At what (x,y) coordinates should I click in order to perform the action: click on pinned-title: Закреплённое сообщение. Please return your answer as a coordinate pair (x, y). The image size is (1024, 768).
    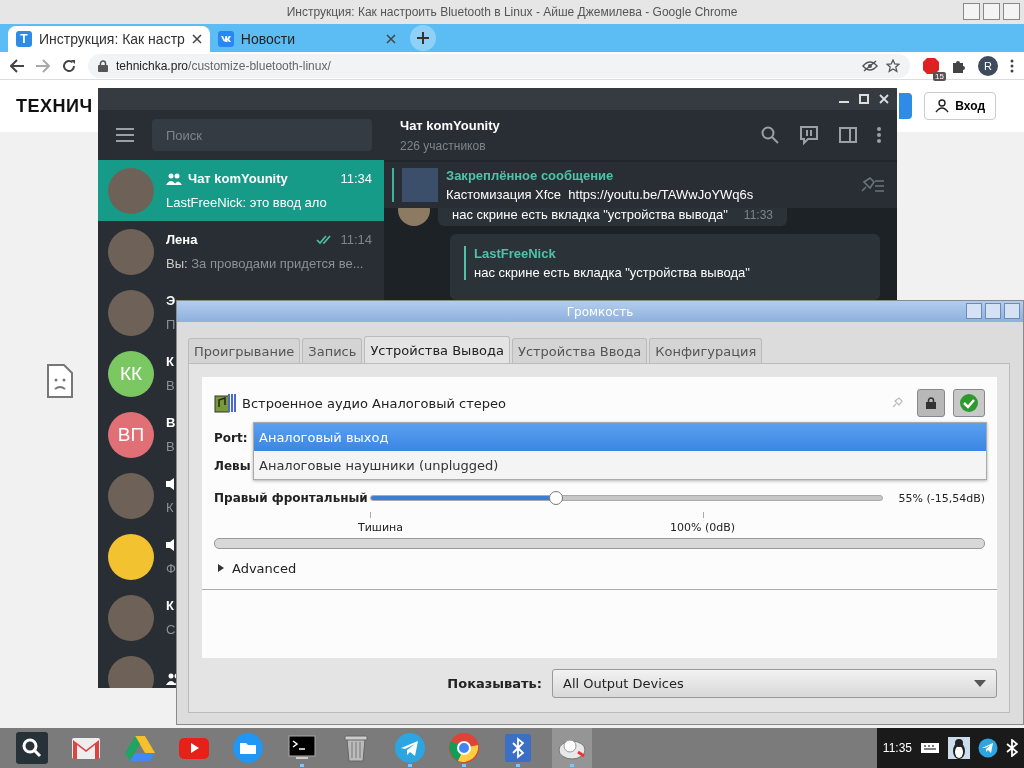
    Looking at the image, I should click on (530, 175).